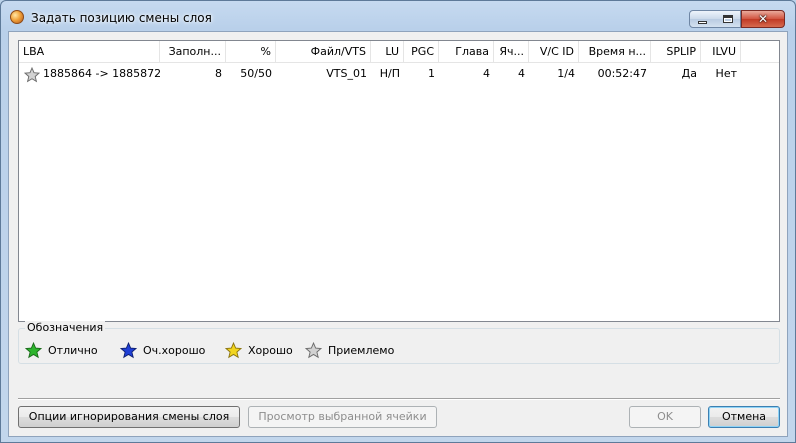  Describe the element at coordinates (744, 417) in the screenshot. I see `cancel-button: Отмена` at that location.